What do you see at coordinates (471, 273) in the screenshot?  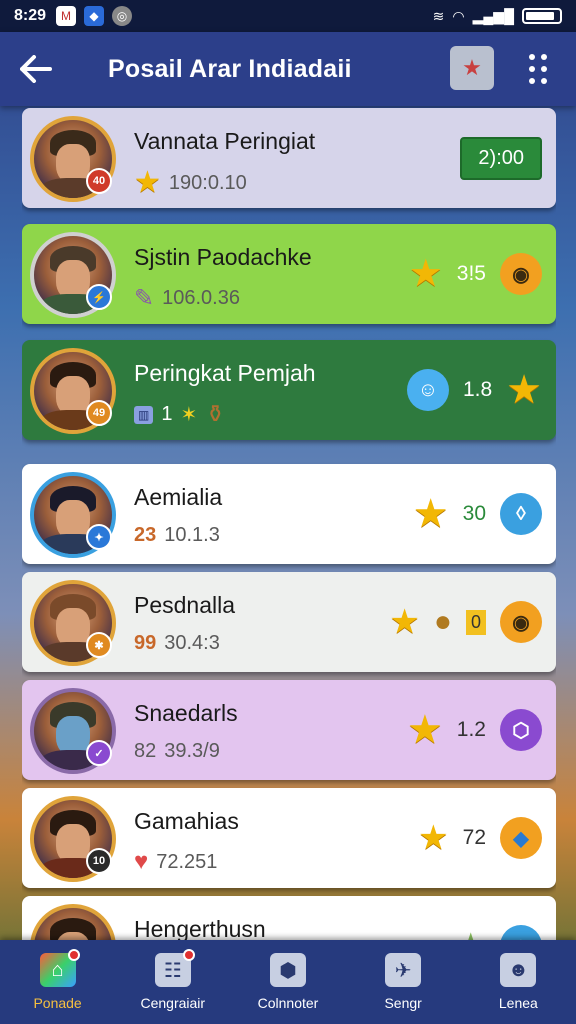 I see `rank-value: 3!5` at bounding box center [471, 273].